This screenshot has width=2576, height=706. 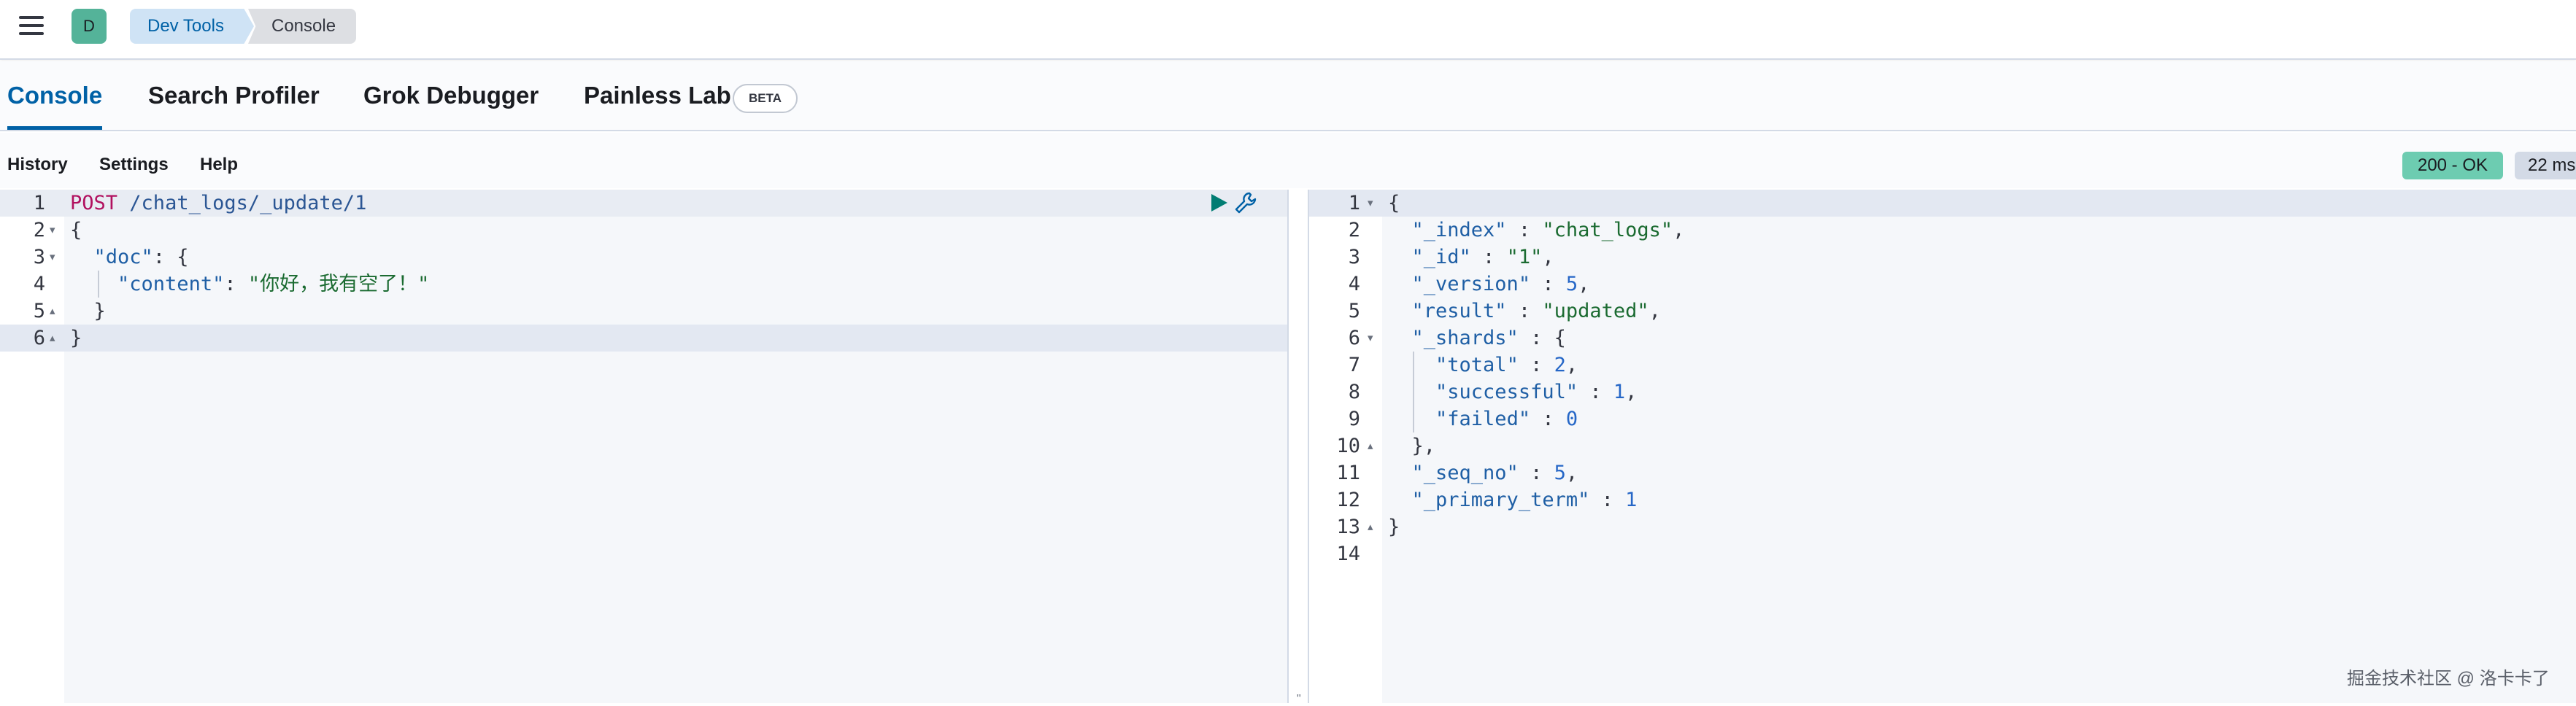 I want to click on line-number: 11, so click(x=1348, y=473).